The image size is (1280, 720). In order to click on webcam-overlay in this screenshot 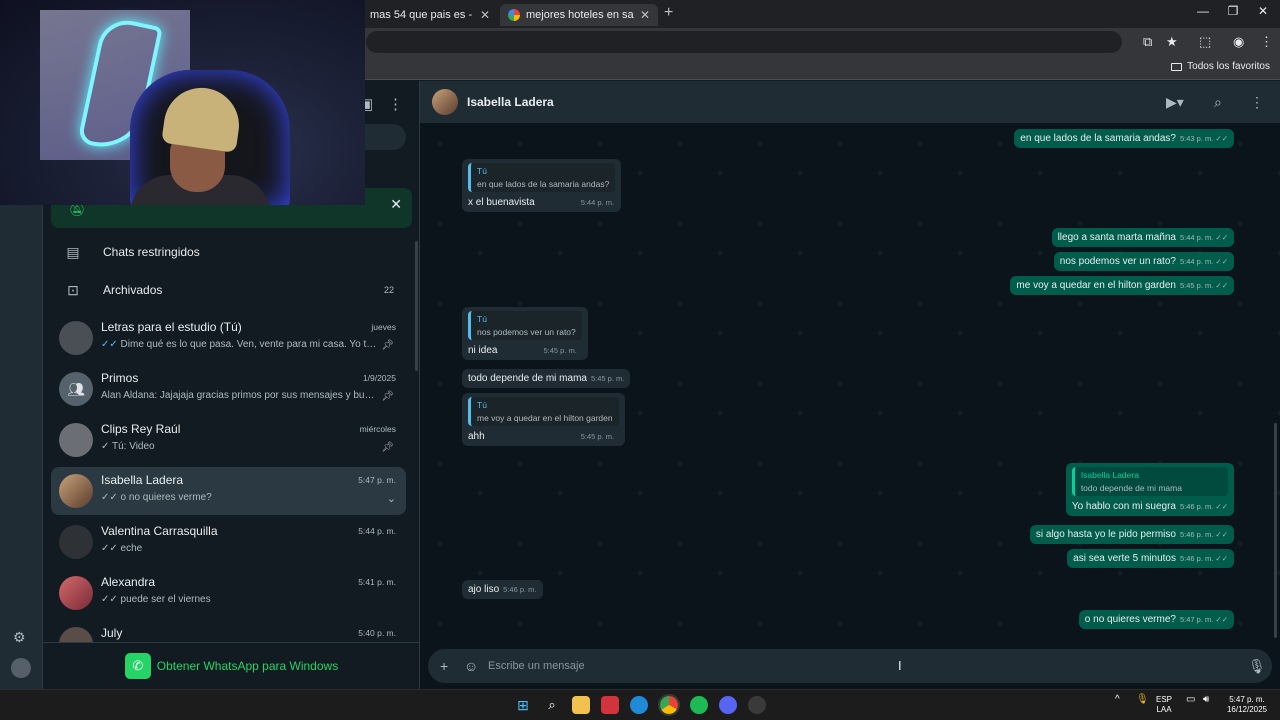, I will do `click(182, 102)`.